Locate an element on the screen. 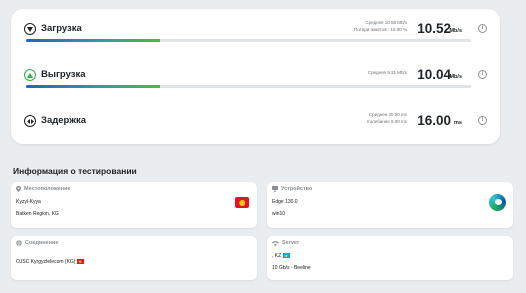 The image size is (526, 293). device-header: Устройство is located at coordinates (292, 189).